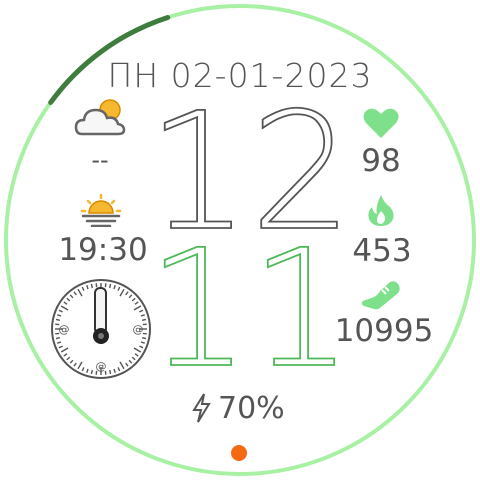  I want to click on minute-digits: 11, so click(250, 293).